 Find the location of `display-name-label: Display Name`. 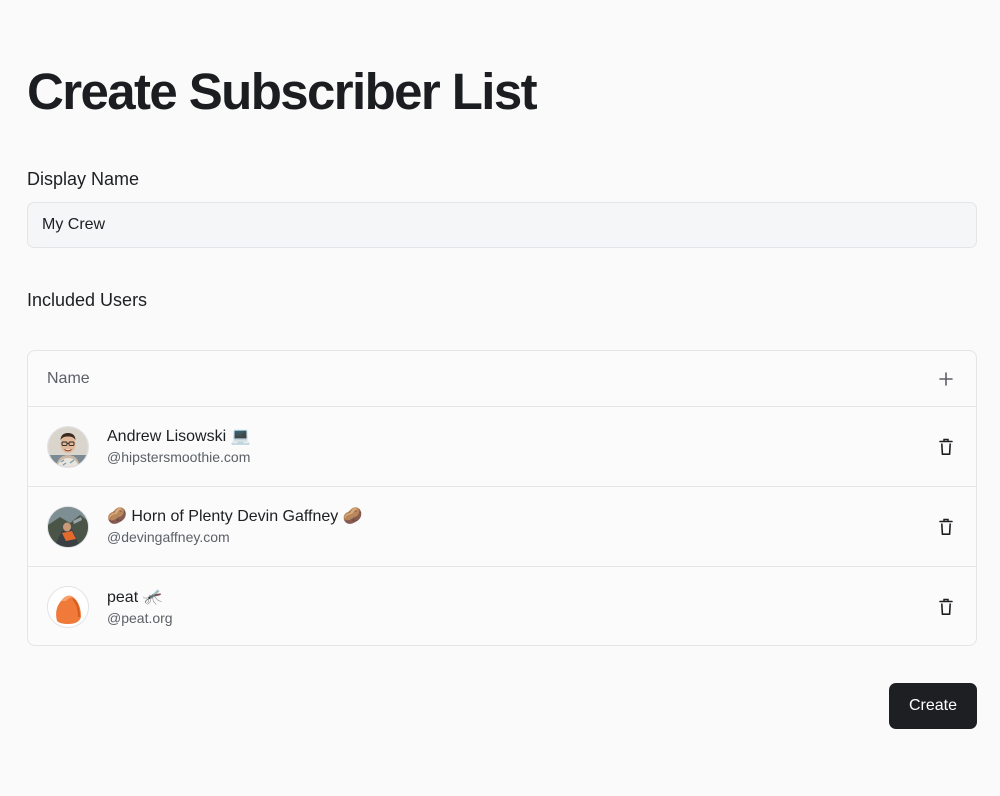

display-name-label: Display Name is located at coordinates (83, 179).